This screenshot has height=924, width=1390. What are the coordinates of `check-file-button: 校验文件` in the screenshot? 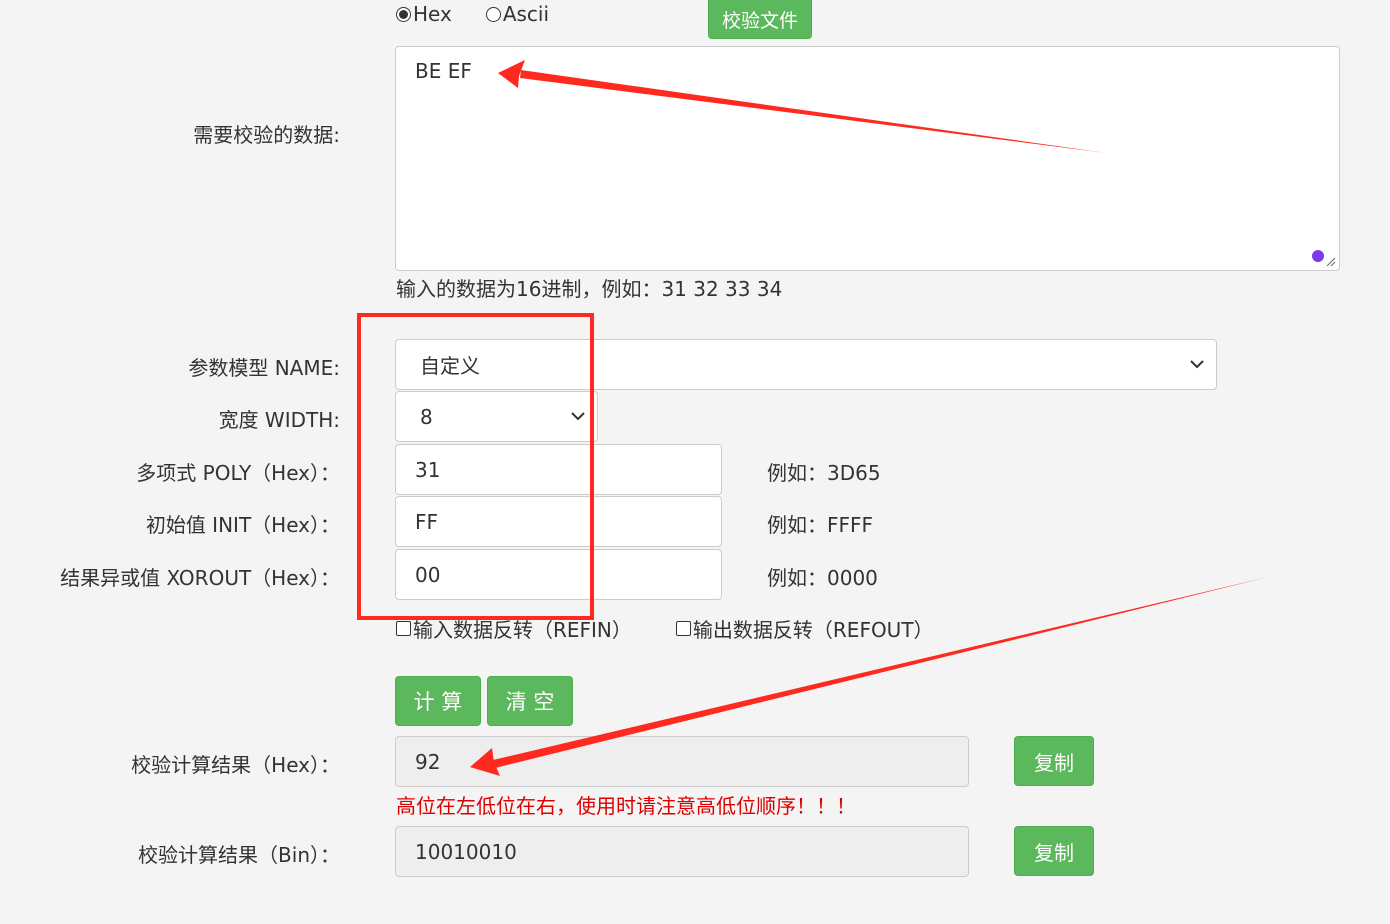 It's located at (760, 19).